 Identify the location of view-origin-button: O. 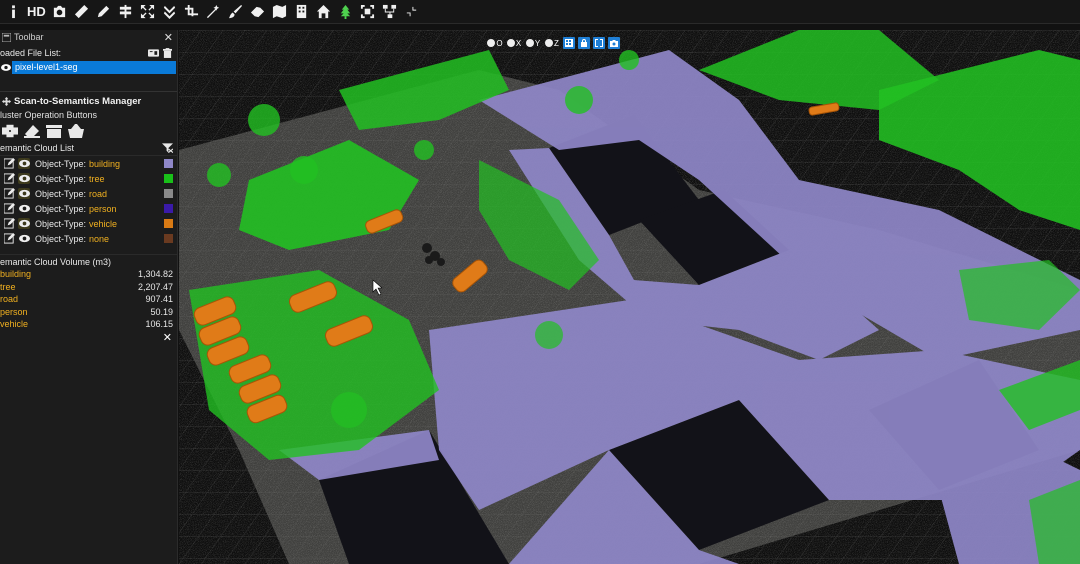
(495, 43).